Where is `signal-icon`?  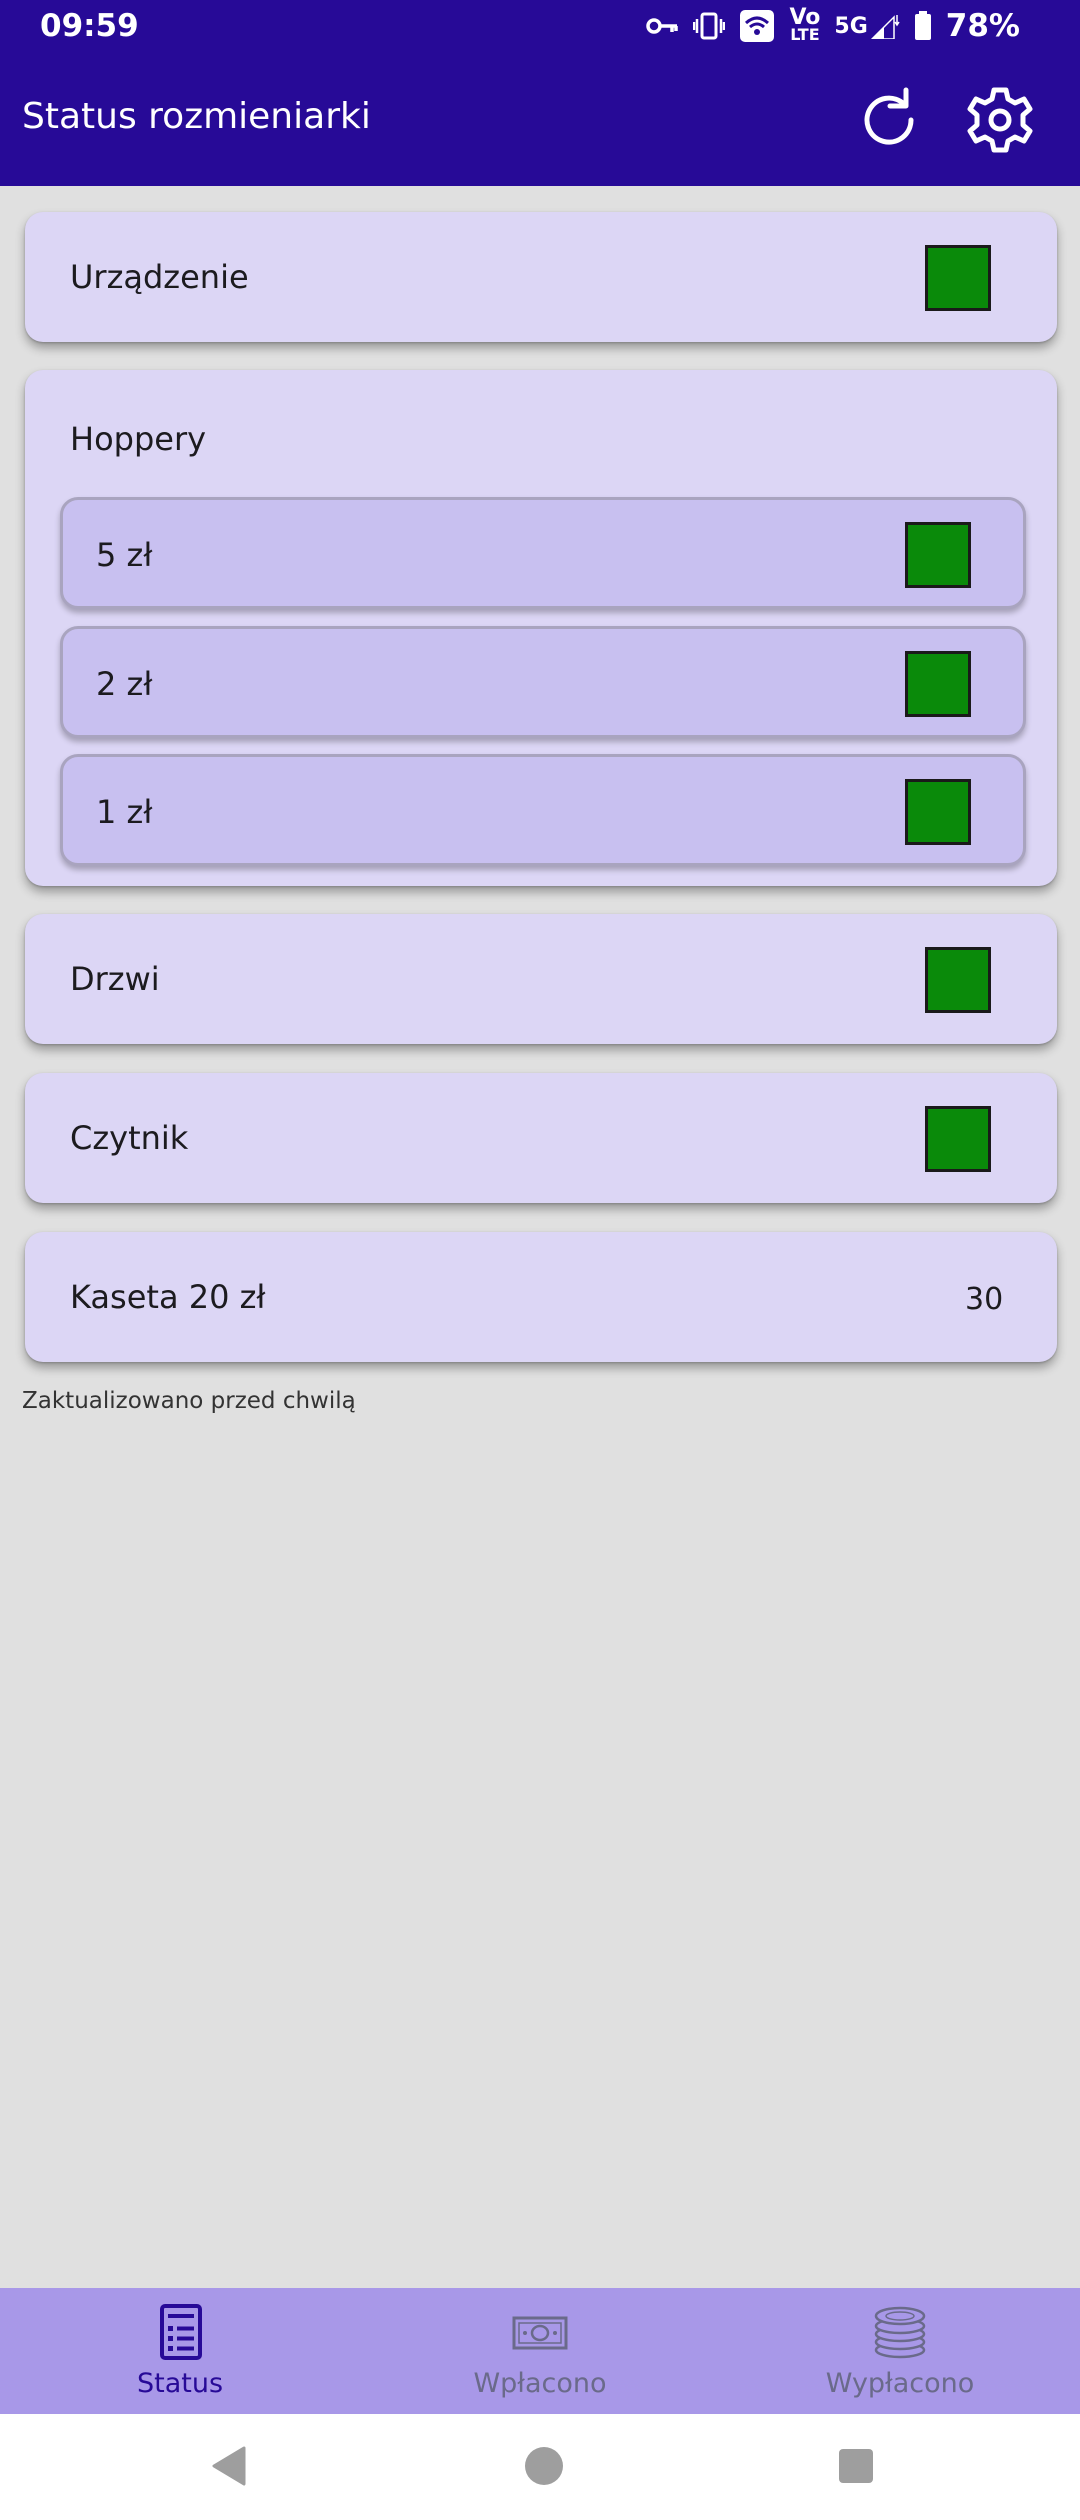
signal-icon is located at coordinates (885, 27).